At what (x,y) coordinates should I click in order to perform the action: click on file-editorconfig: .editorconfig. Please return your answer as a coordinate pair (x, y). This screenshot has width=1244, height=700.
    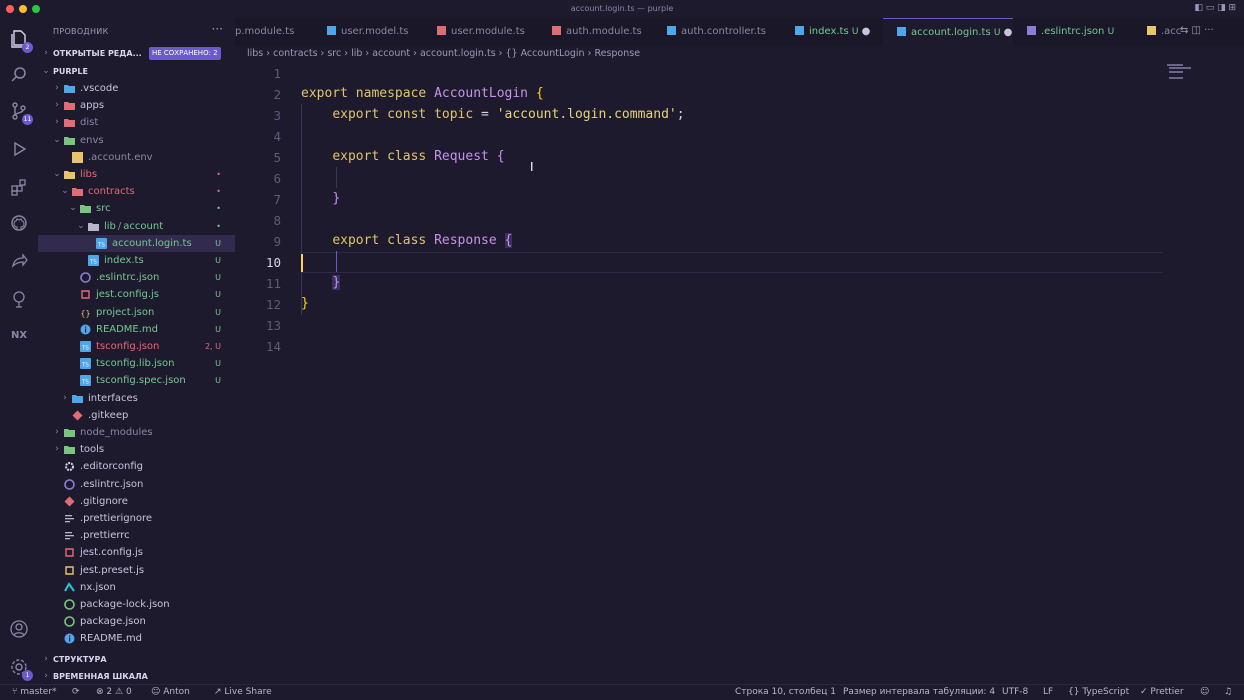
    Looking at the image, I should click on (136, 466).